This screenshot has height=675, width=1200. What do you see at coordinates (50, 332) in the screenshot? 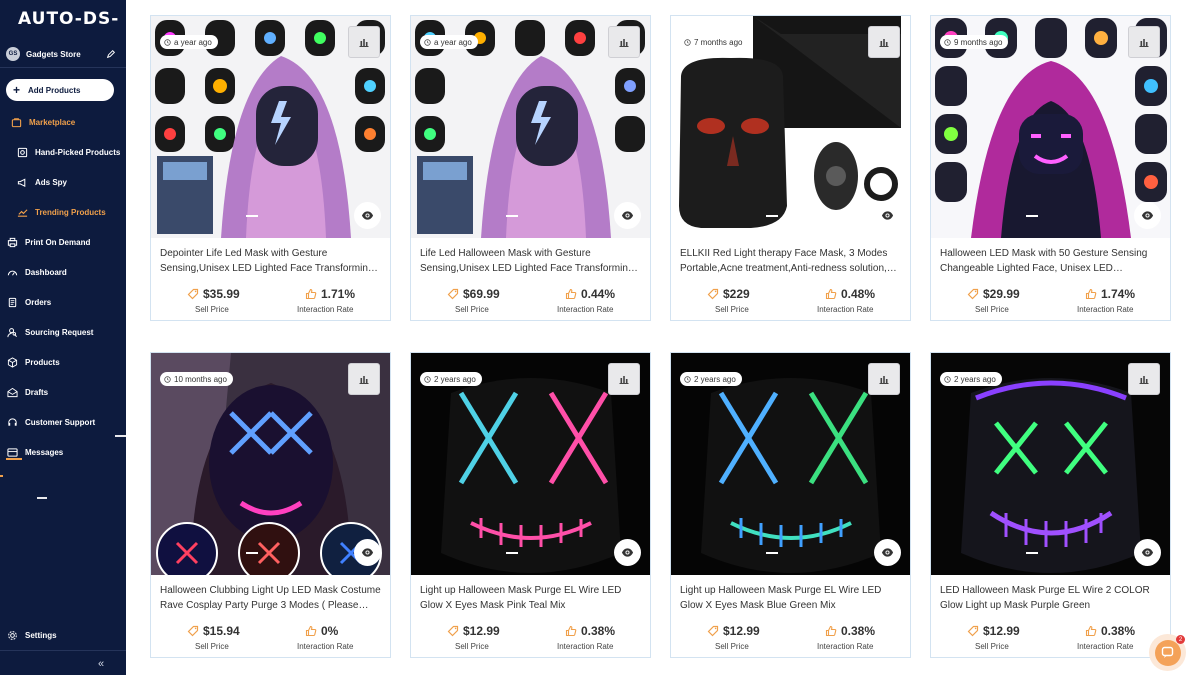
I see `sidebar-item-sourcing: Sourcing Request` at bounding box center [50, 332].